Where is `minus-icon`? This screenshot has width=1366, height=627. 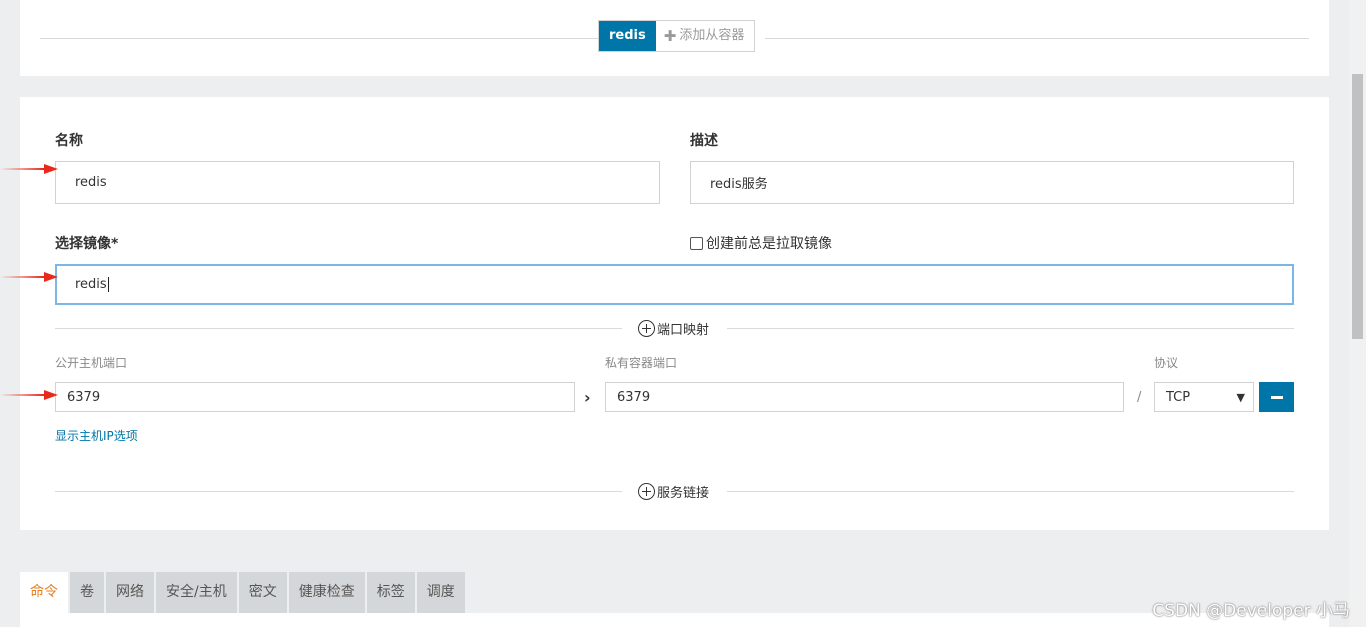 minus-icon is located at coordinates (1276, 397).